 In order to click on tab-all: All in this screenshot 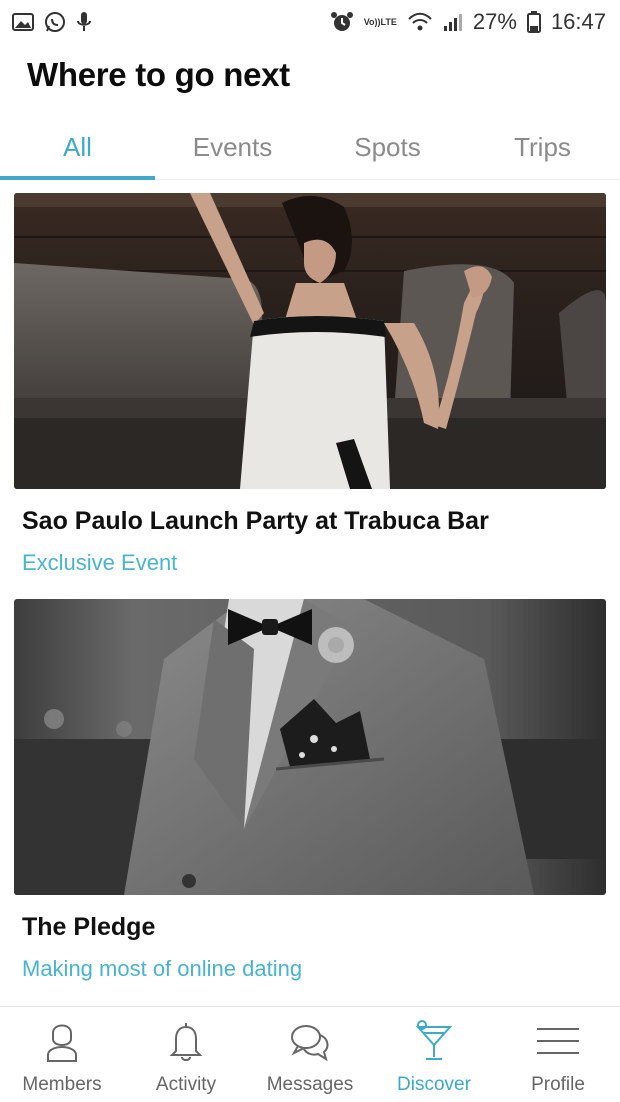, I will do `click(77, 148)`.